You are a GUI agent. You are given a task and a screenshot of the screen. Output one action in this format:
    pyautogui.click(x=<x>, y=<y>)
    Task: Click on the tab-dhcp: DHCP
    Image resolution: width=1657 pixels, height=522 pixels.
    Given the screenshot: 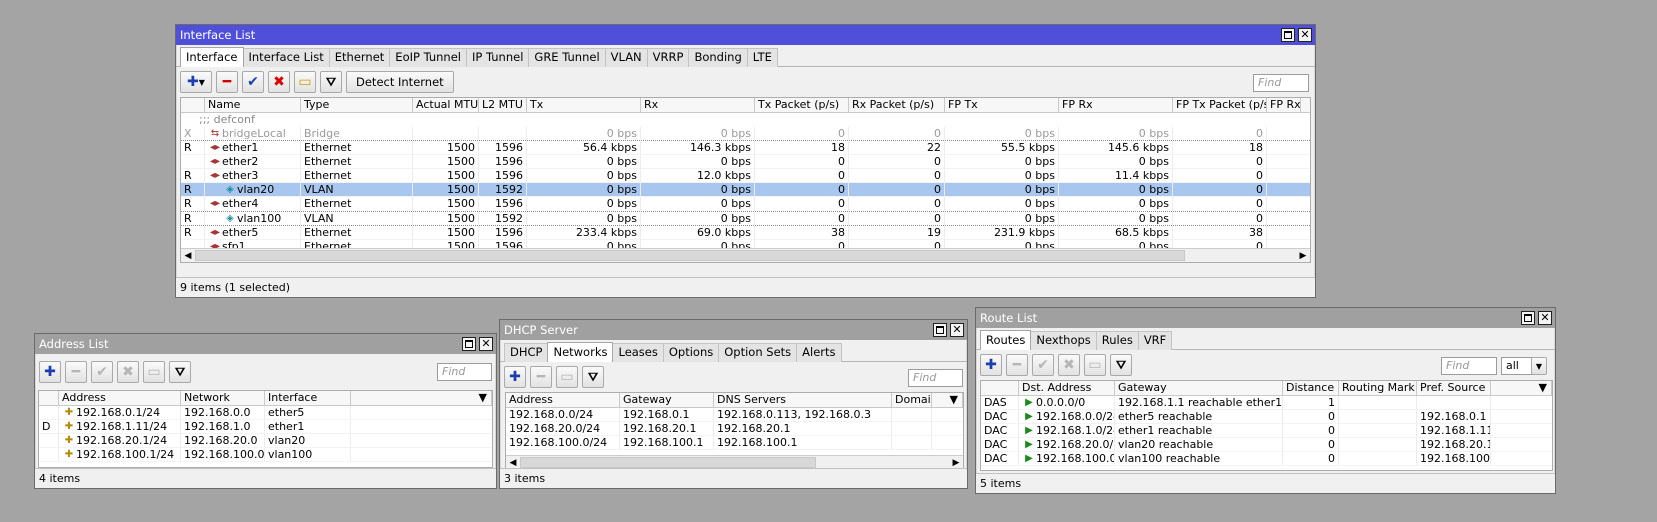 What is the action you would take?
    pyautogui.click(x=526, y=352)
    